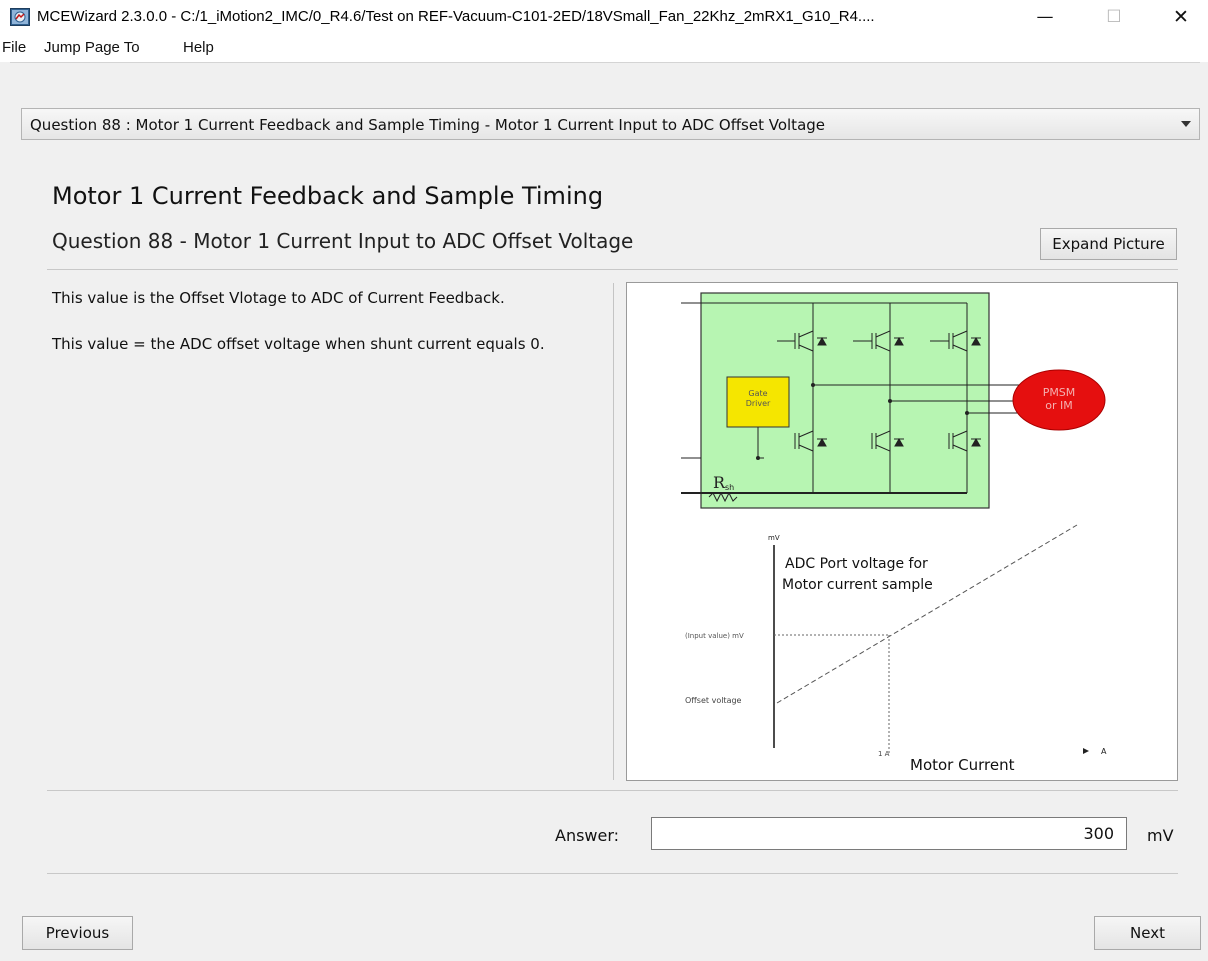  I want to click on previous-button: Previous, so click(77, 933).